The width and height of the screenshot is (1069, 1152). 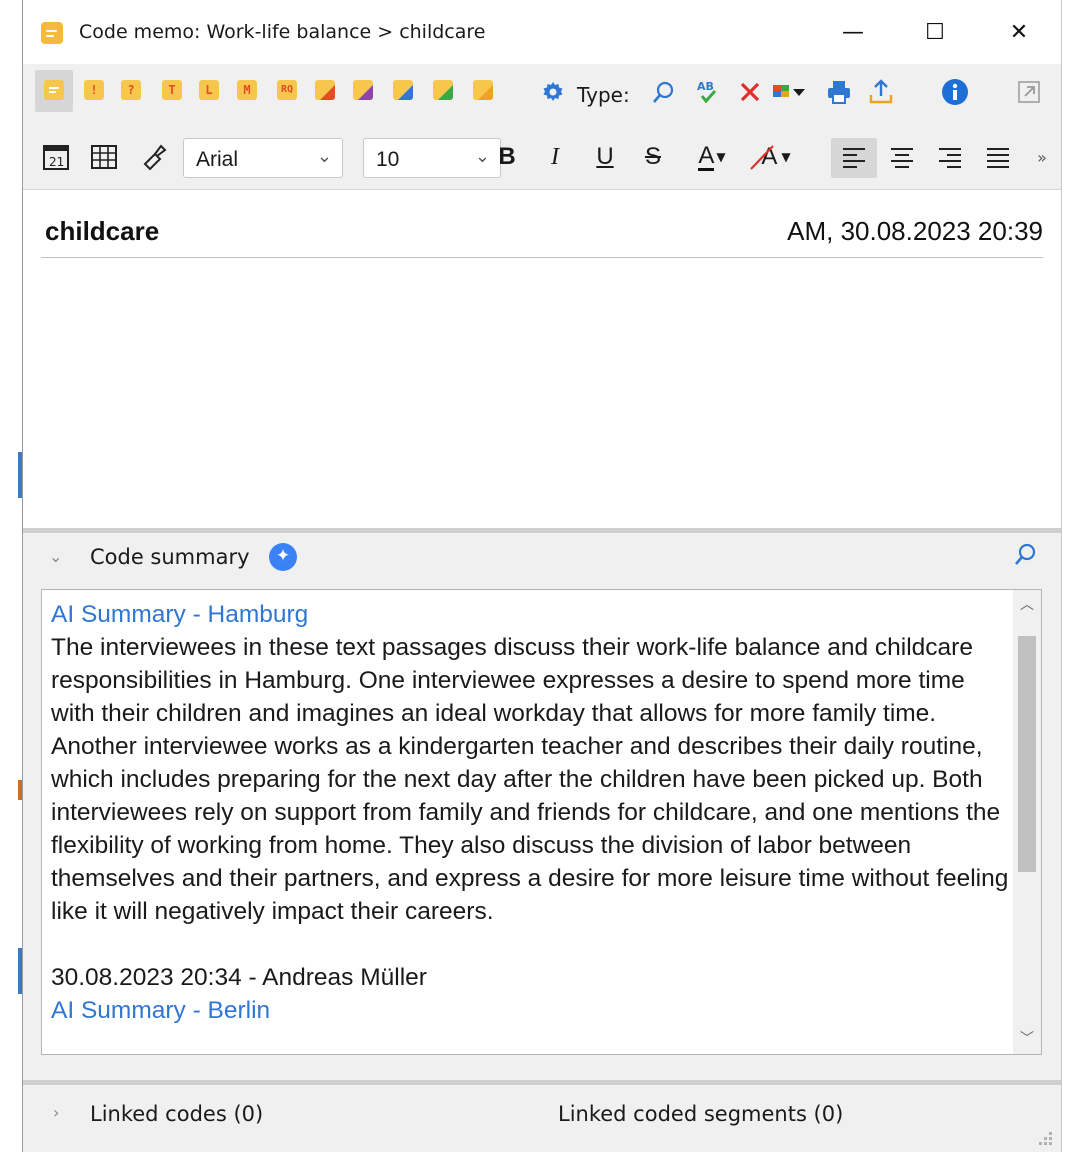 What do you see at coordinates (1019, 32) in the screenshot?
I see `close-button: ✕` at bounding box center [1019, 32].